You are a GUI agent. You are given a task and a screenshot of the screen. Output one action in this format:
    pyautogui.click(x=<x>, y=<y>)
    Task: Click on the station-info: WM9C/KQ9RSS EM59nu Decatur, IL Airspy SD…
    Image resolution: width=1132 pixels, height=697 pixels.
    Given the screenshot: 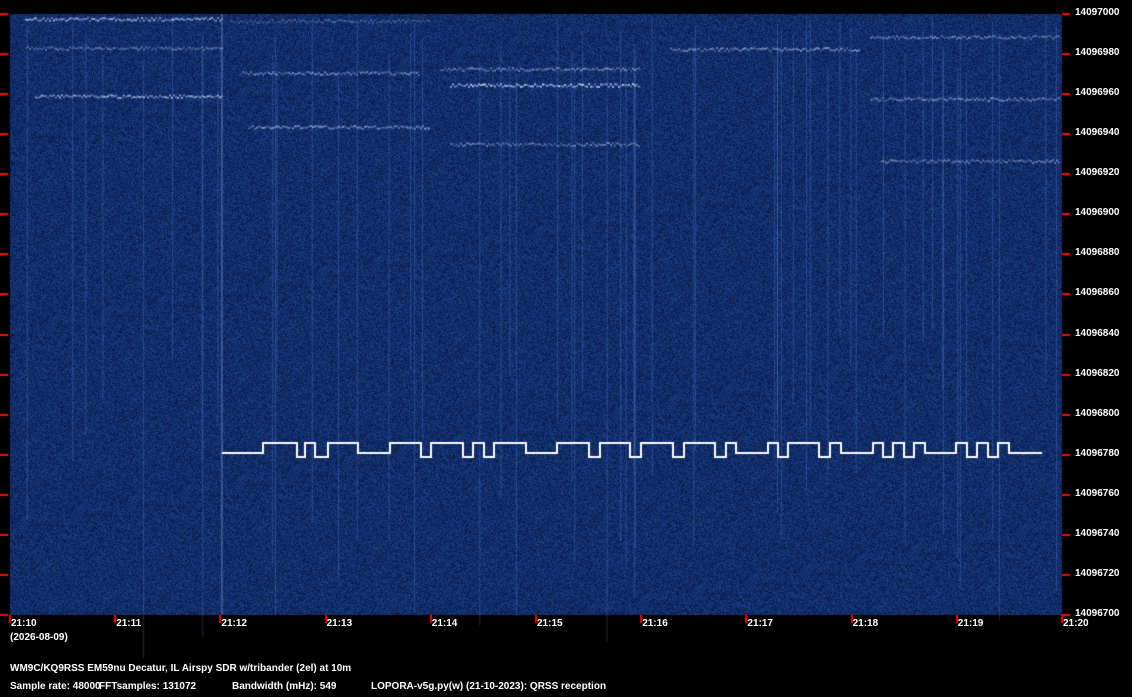 What is the action you would take?
    pyautogui.click(x=181, y=668)
    